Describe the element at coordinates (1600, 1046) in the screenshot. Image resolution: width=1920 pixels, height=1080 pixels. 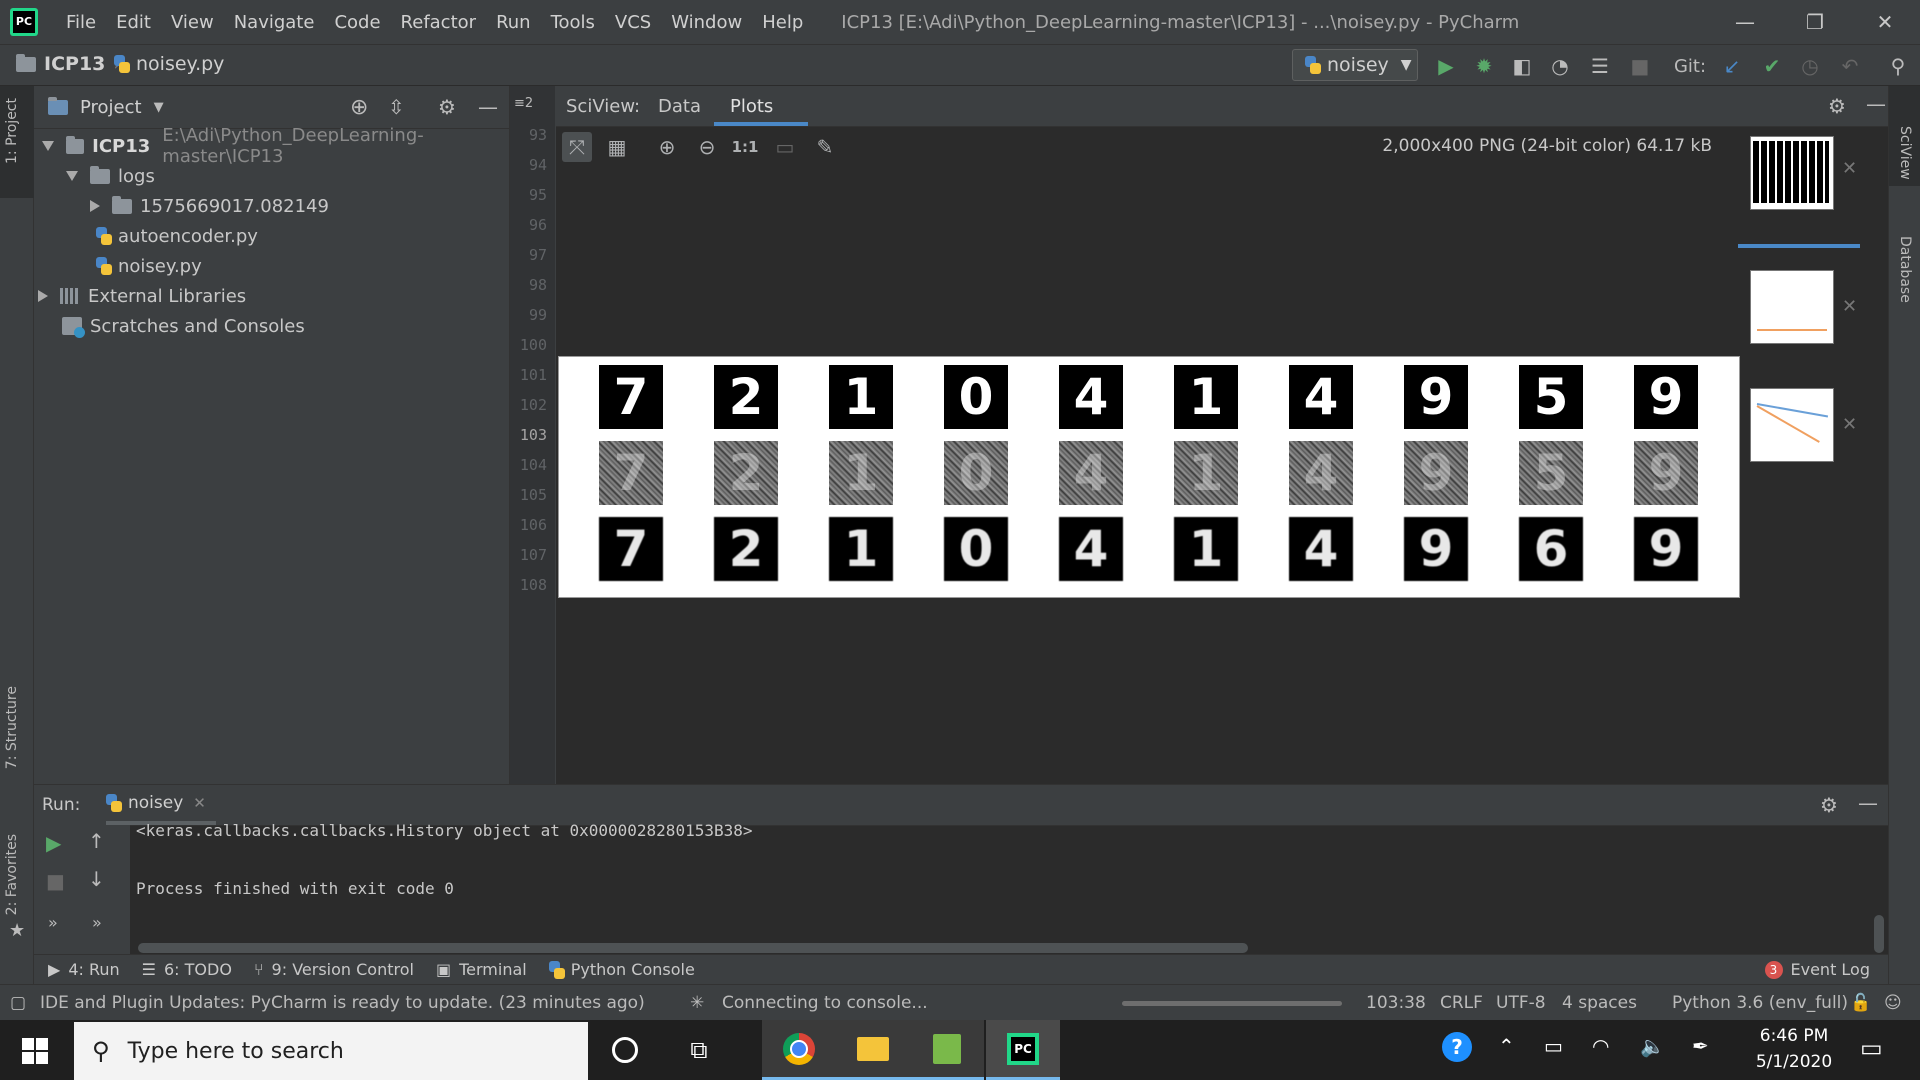
I see `wifi-icon: ◠` at that location.